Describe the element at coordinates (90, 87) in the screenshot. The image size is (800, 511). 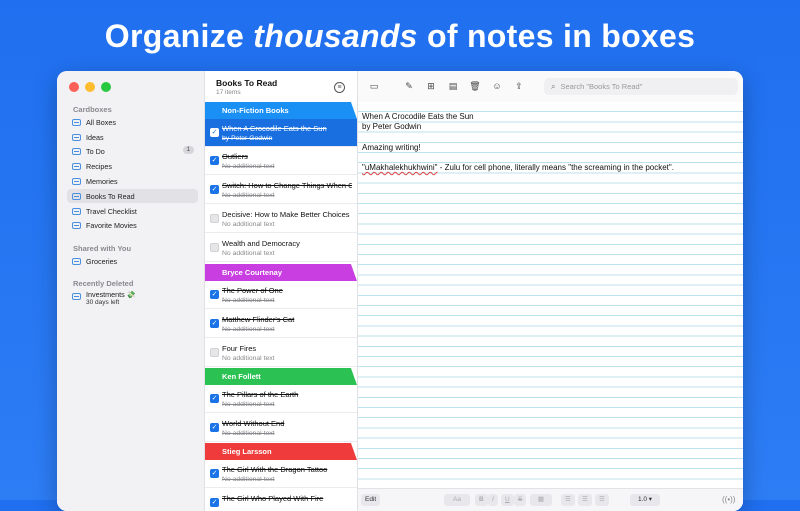
I see `minimize-window-button` at that location.